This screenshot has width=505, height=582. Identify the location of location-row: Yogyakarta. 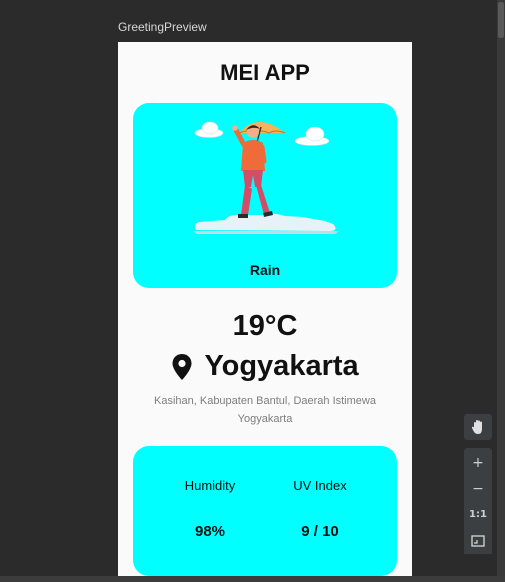
(265, 370).